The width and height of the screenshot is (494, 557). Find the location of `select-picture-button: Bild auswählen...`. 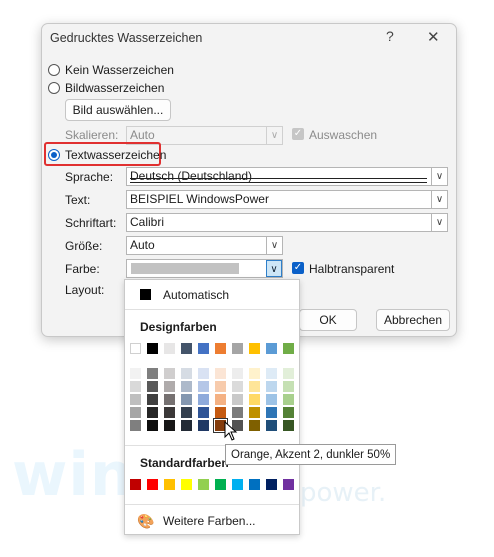

select-picture-button: Bild auswählen... is located at coordinates (118, 110).